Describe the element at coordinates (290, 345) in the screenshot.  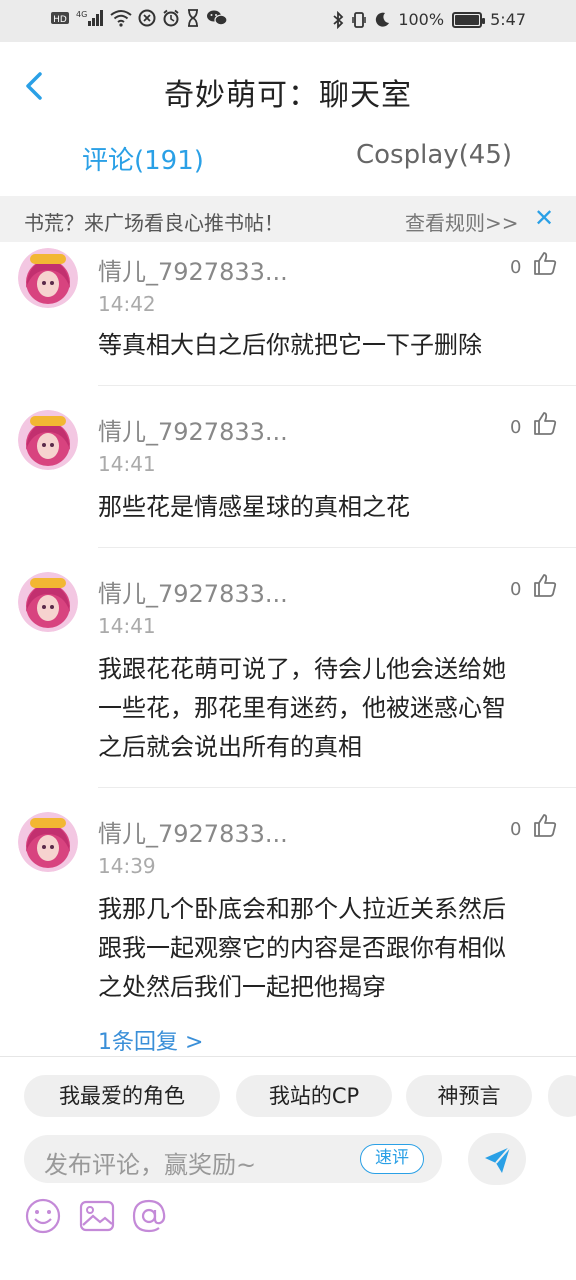
I see `comment-text-line: 等真相大白之后你就把它一下子删除` at that location.